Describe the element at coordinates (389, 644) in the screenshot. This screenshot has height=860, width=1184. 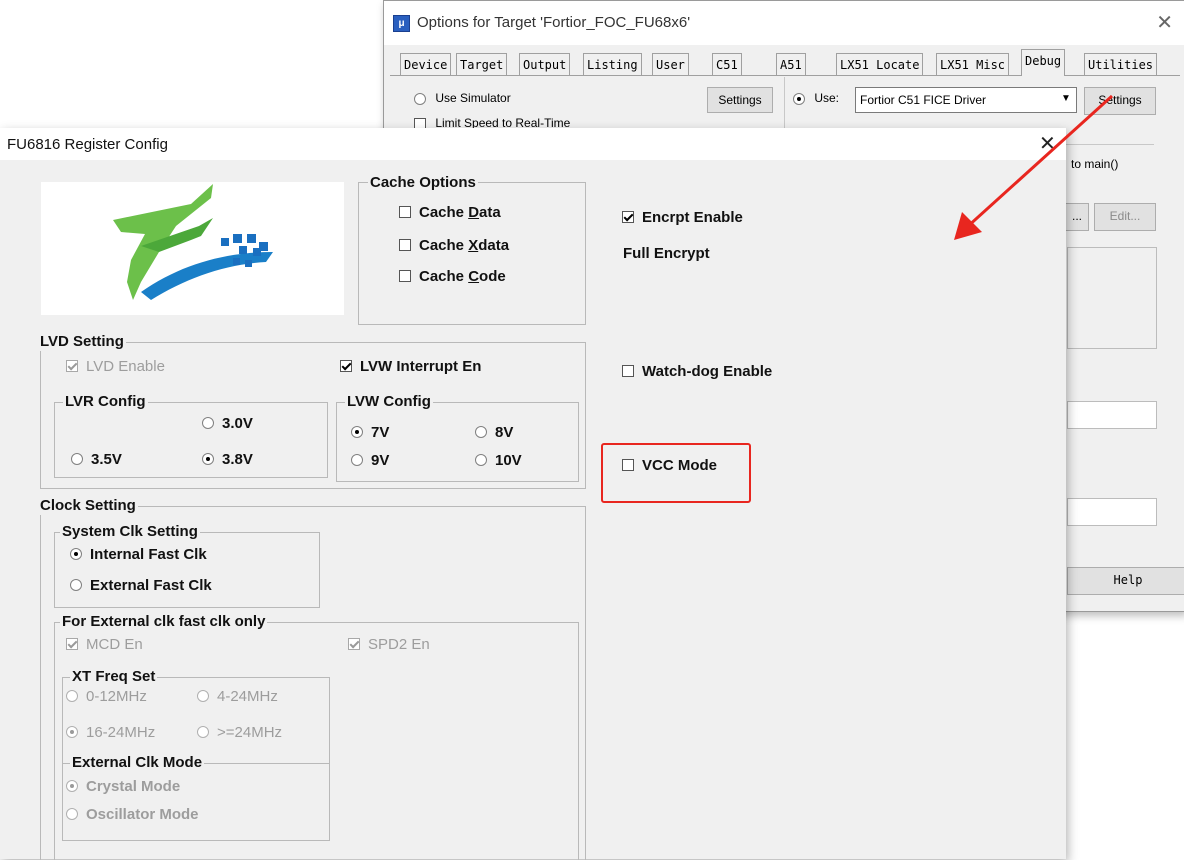
I see `spd2-en-option: SPD2 En` at that location.